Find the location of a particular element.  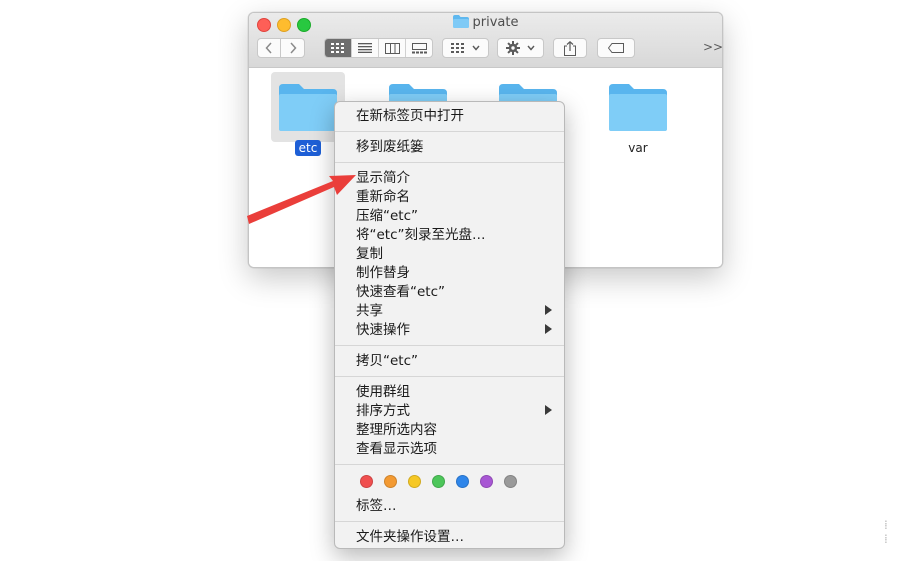

annotation-arrow-icon is located at coordinates (301, 199).